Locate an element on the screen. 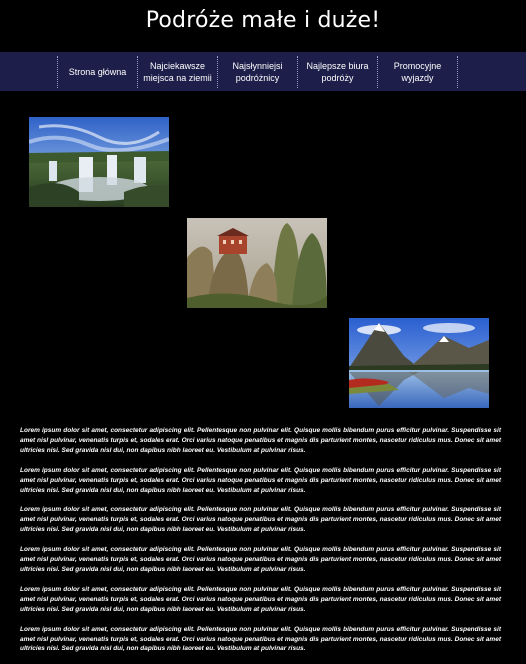 Image resolution: width=526 pixels, height=664 pixels. mountain-lake-photo is located at coordinates (419, 363).